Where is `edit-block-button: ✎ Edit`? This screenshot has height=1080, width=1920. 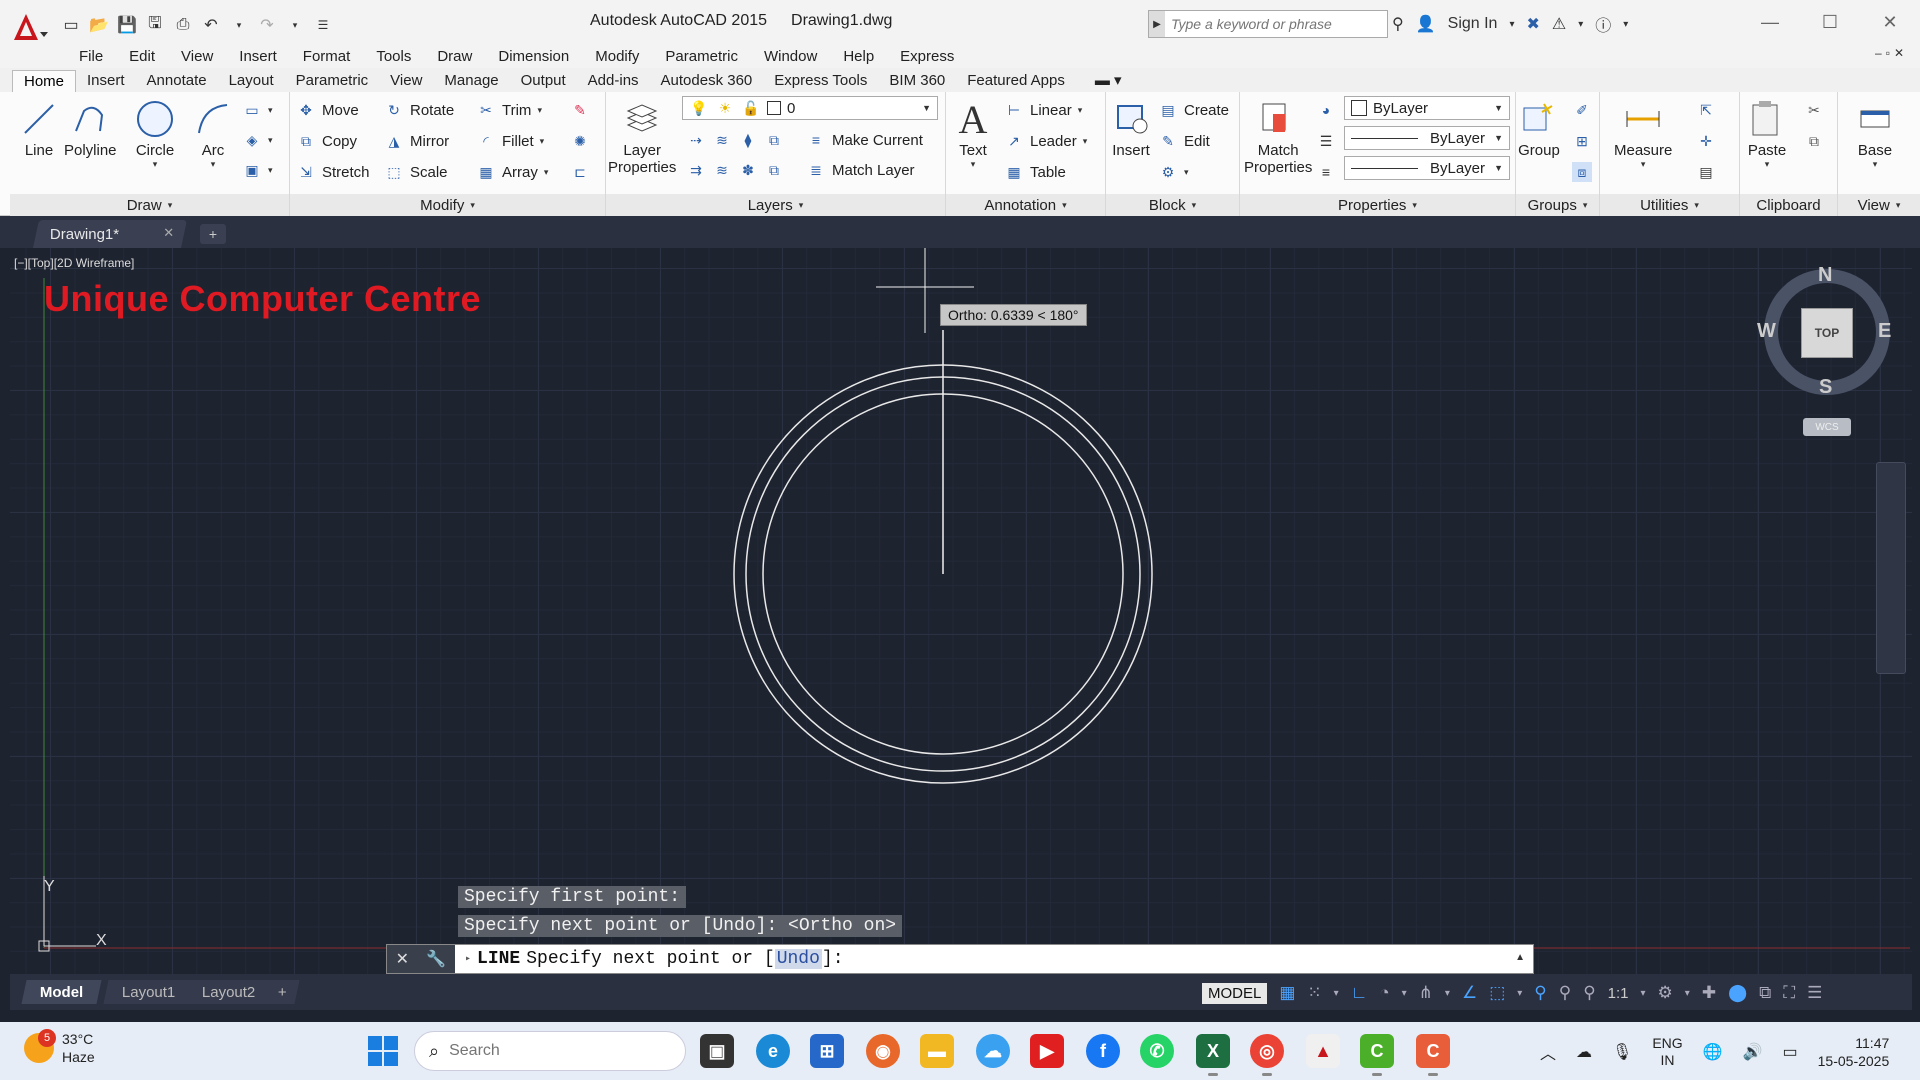 edit-block-button: ✎ Edit is located at coordinates (1184, 141).